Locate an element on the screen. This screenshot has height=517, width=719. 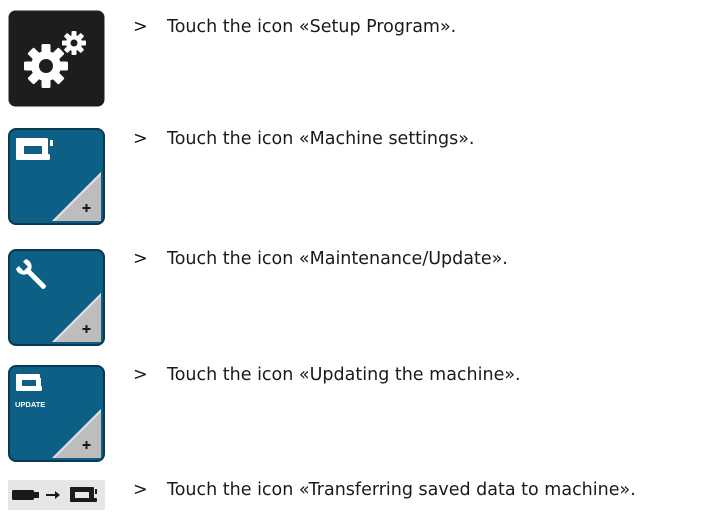
step-text: Touch the icon «Updating the machine». is located at coordinates (344, 375).